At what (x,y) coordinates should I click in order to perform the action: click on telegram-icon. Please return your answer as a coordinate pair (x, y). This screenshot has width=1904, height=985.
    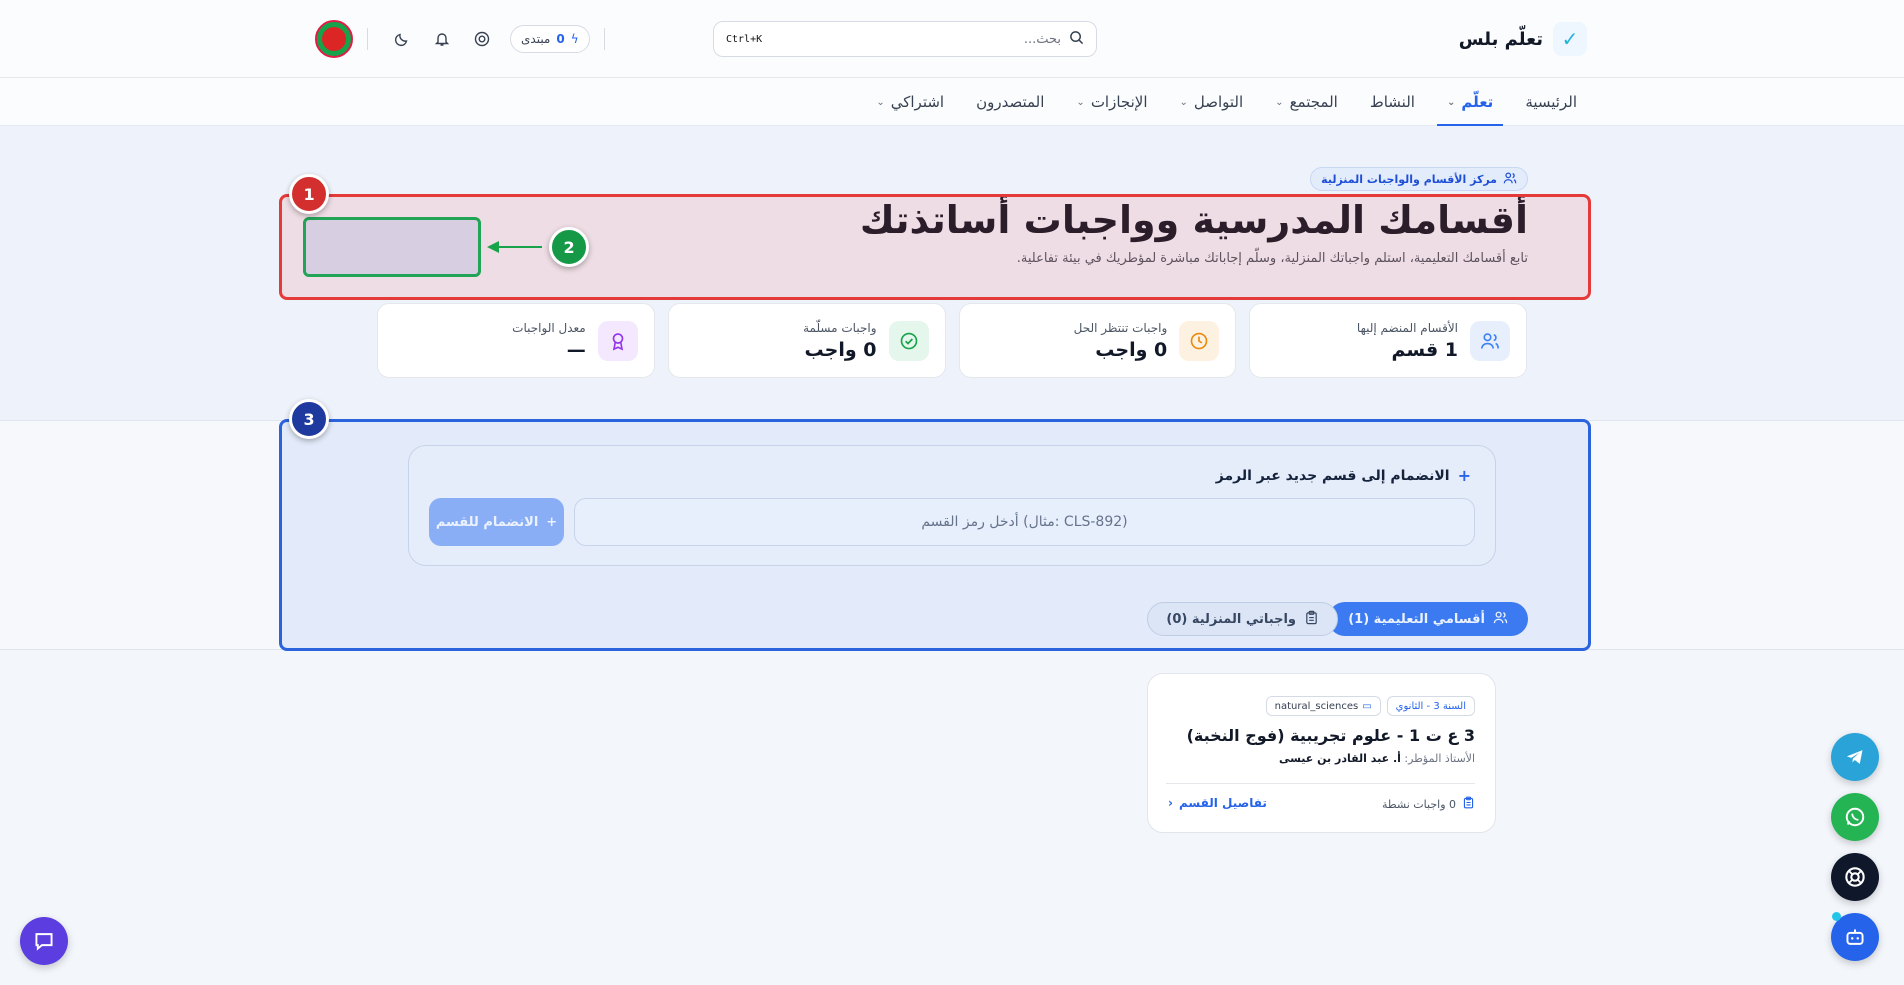
    Looking at the image, I should click on (1854, 757).